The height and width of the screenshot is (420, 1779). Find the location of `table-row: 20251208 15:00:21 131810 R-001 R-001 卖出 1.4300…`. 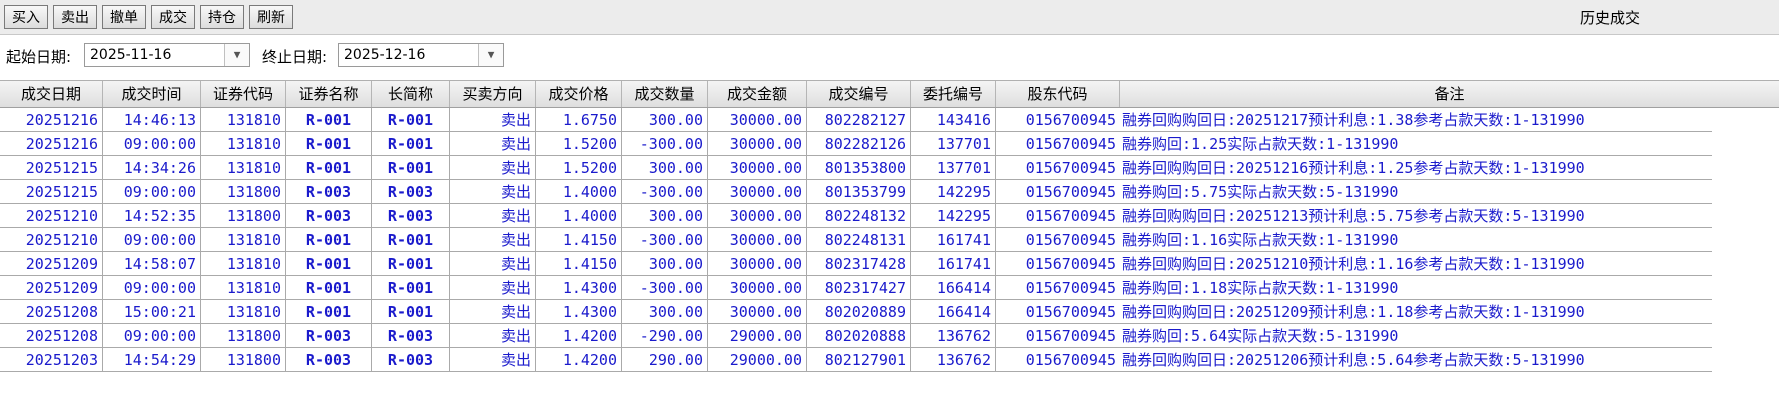

table-row: 20251208 15:00:21 131810 R-001 R-001 卖出 1.4300… is located at coordinates (856, 312).